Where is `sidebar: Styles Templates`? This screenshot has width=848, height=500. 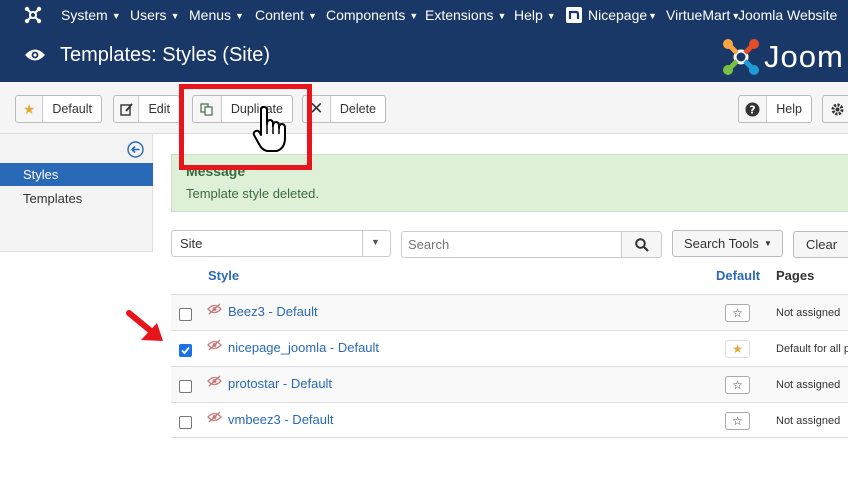
sidebar: Styles Templates is located at coordinates (76, 193).